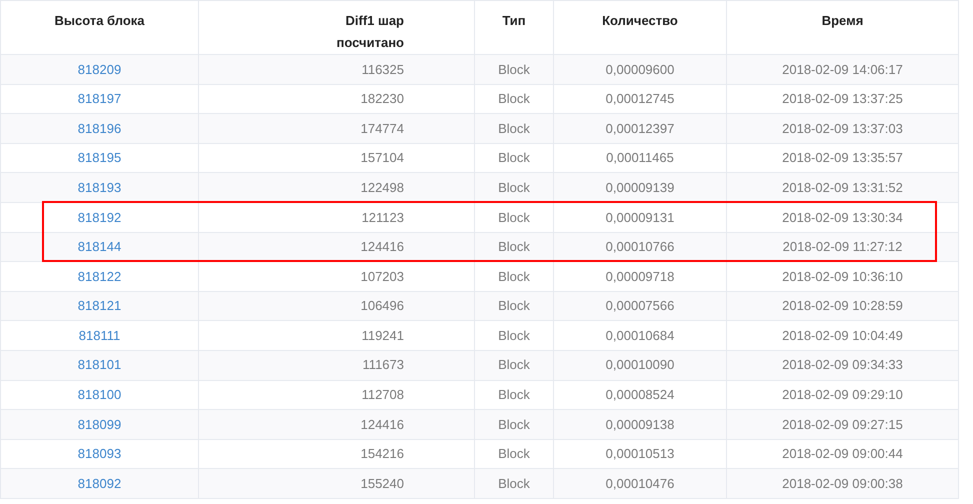 This screenshot has width=973, height=504. I want to click on table-cell: 0,00009139, so click(640, 187).